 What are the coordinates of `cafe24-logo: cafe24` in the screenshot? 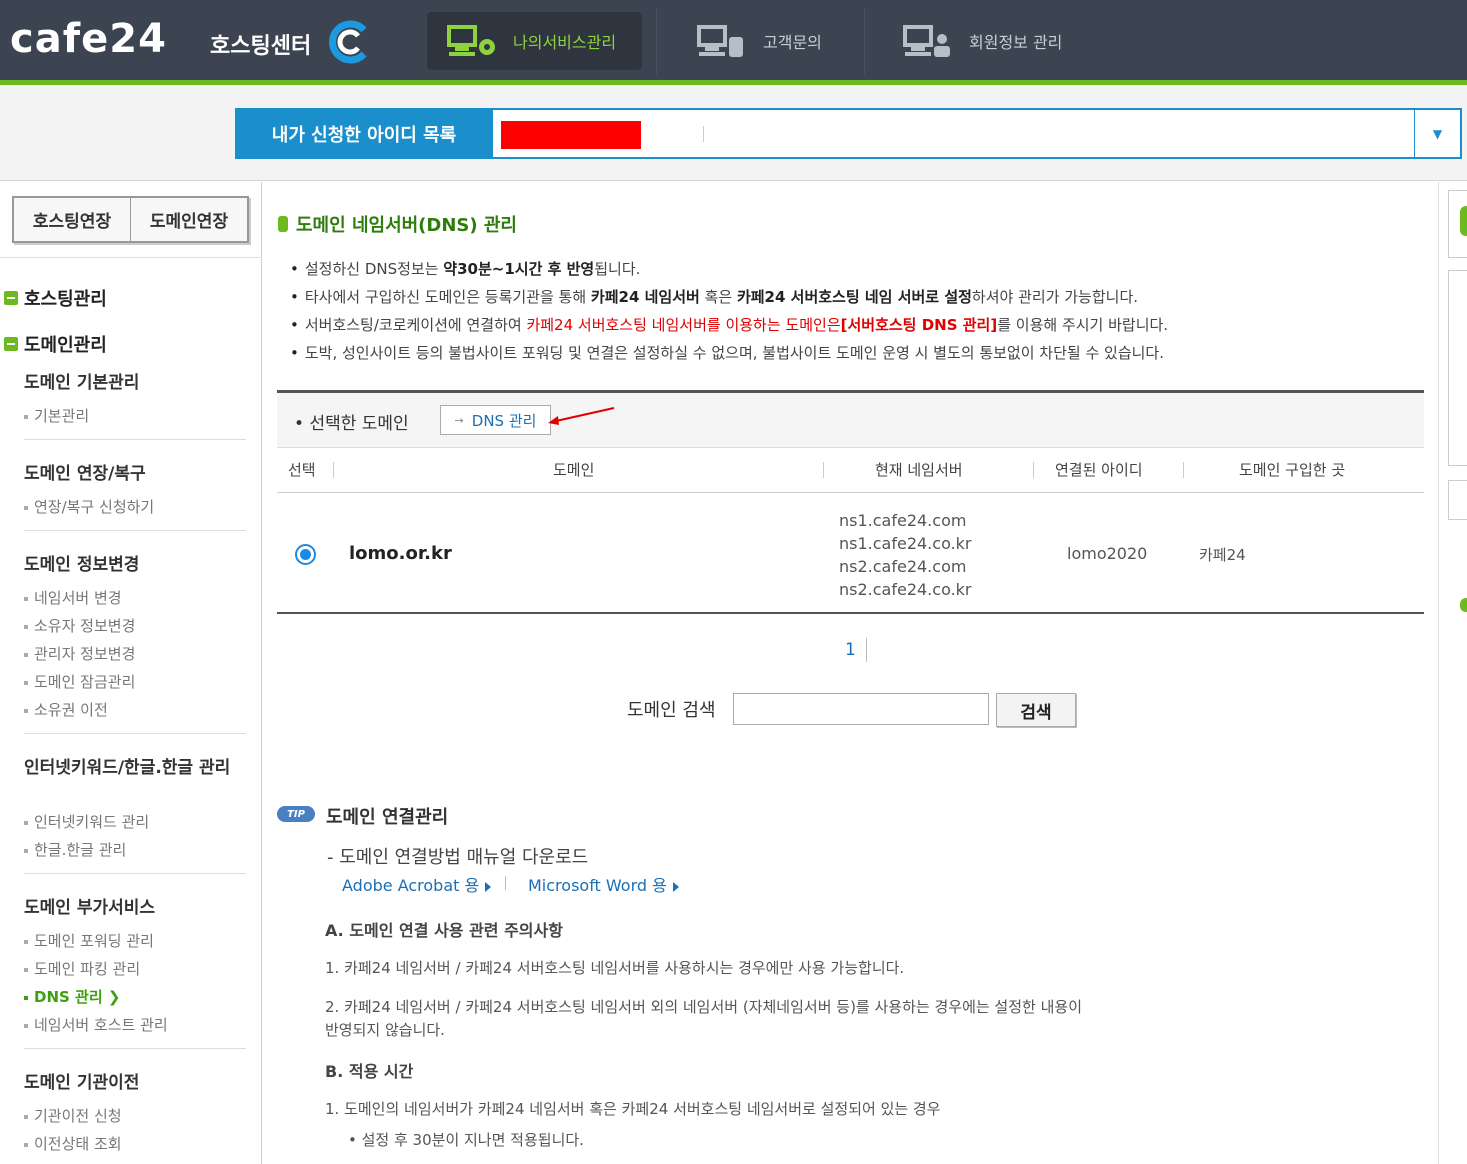 It's located at (88, 39).